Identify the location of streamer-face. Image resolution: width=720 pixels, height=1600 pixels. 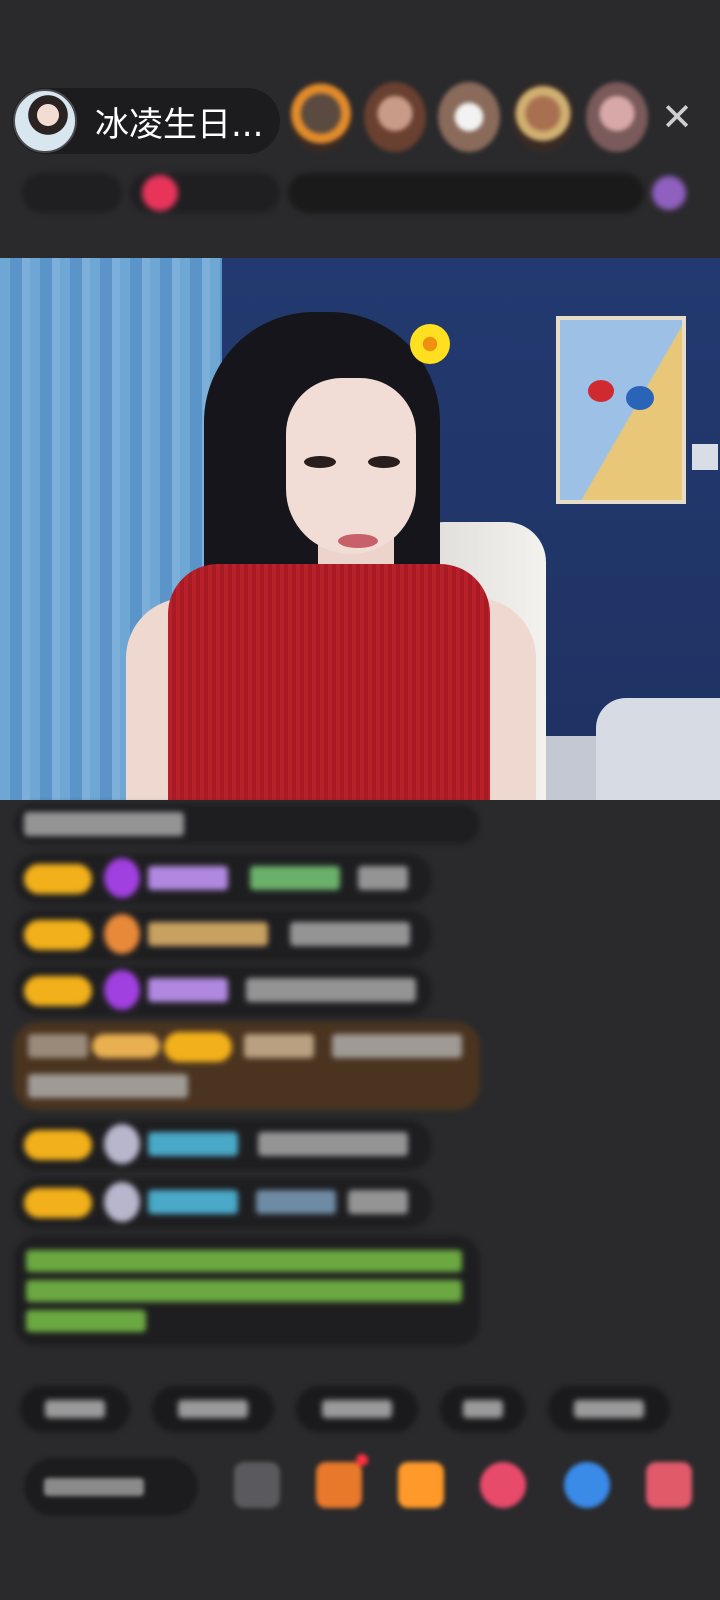
(351, 466).